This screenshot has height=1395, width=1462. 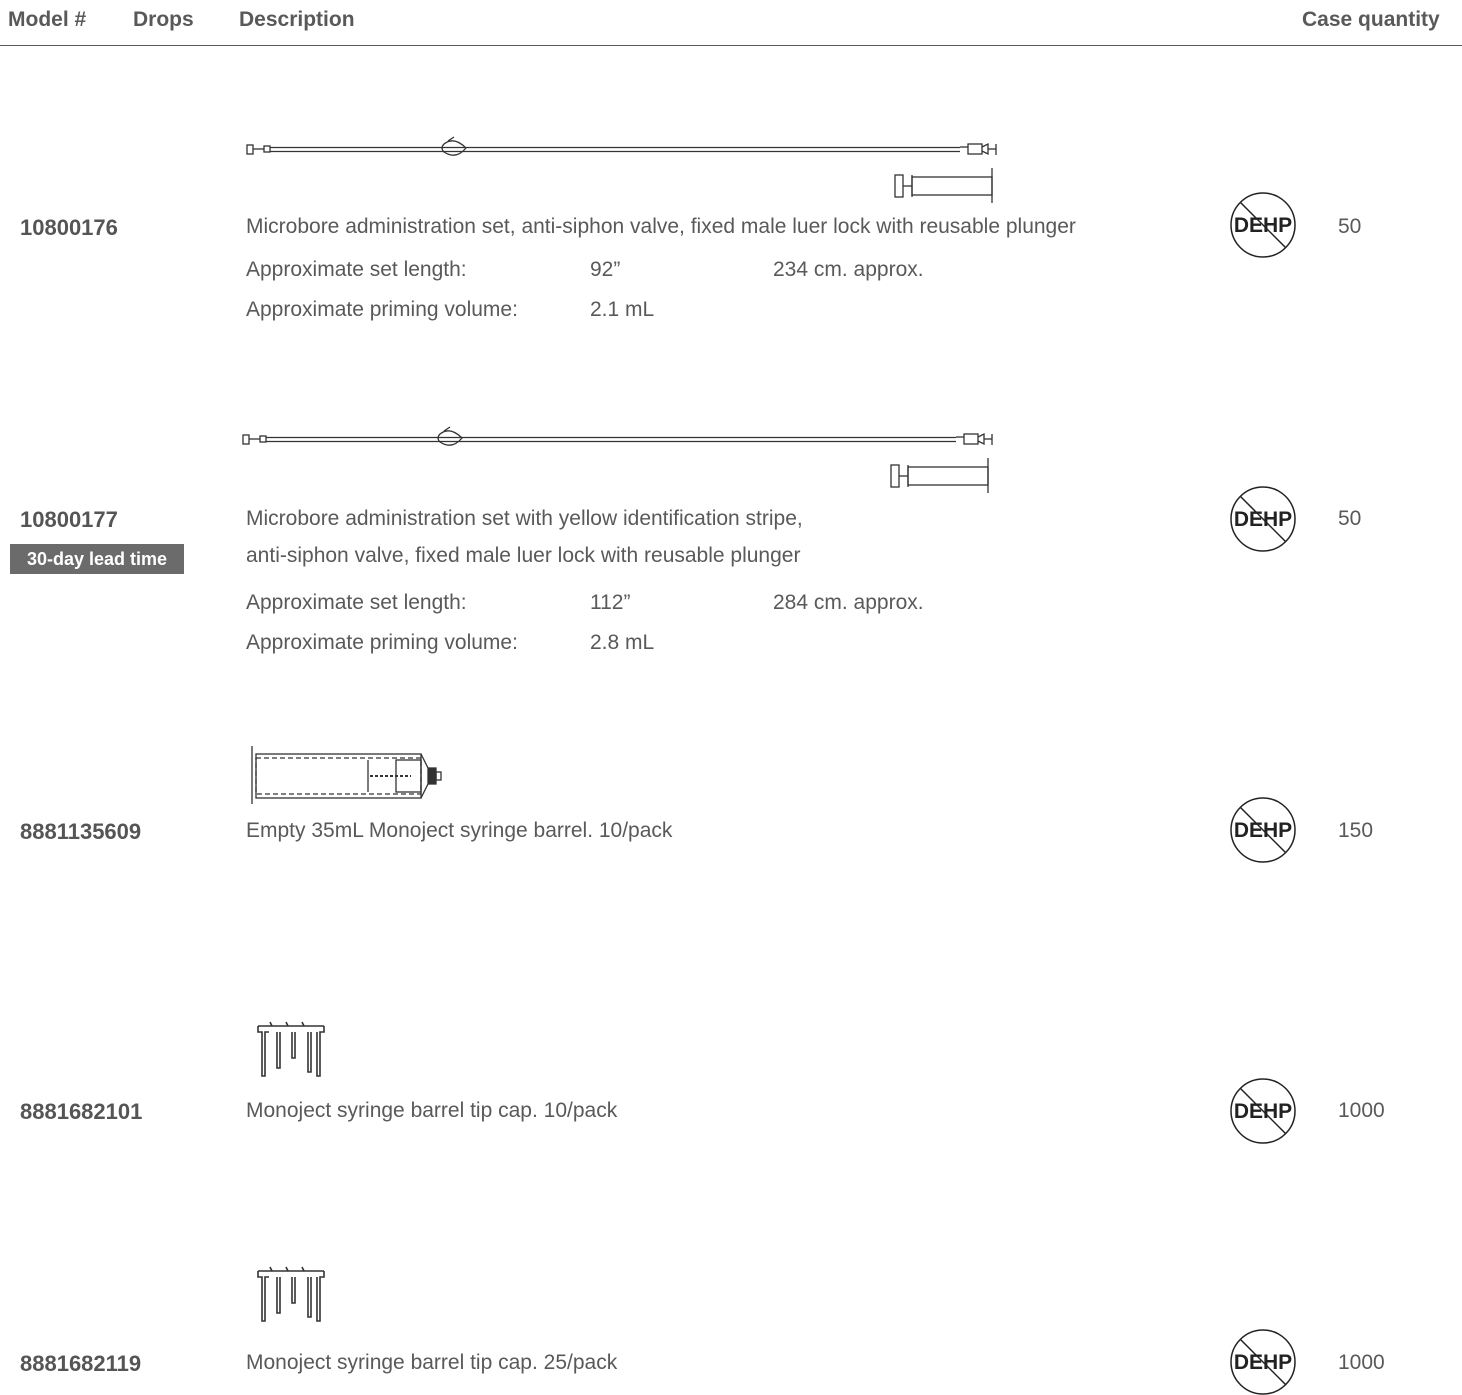 What do you see at coordinates (81, 1363) in the screenshot?
I see `model-number: 8881682119` at bounding box center [81, 1363].